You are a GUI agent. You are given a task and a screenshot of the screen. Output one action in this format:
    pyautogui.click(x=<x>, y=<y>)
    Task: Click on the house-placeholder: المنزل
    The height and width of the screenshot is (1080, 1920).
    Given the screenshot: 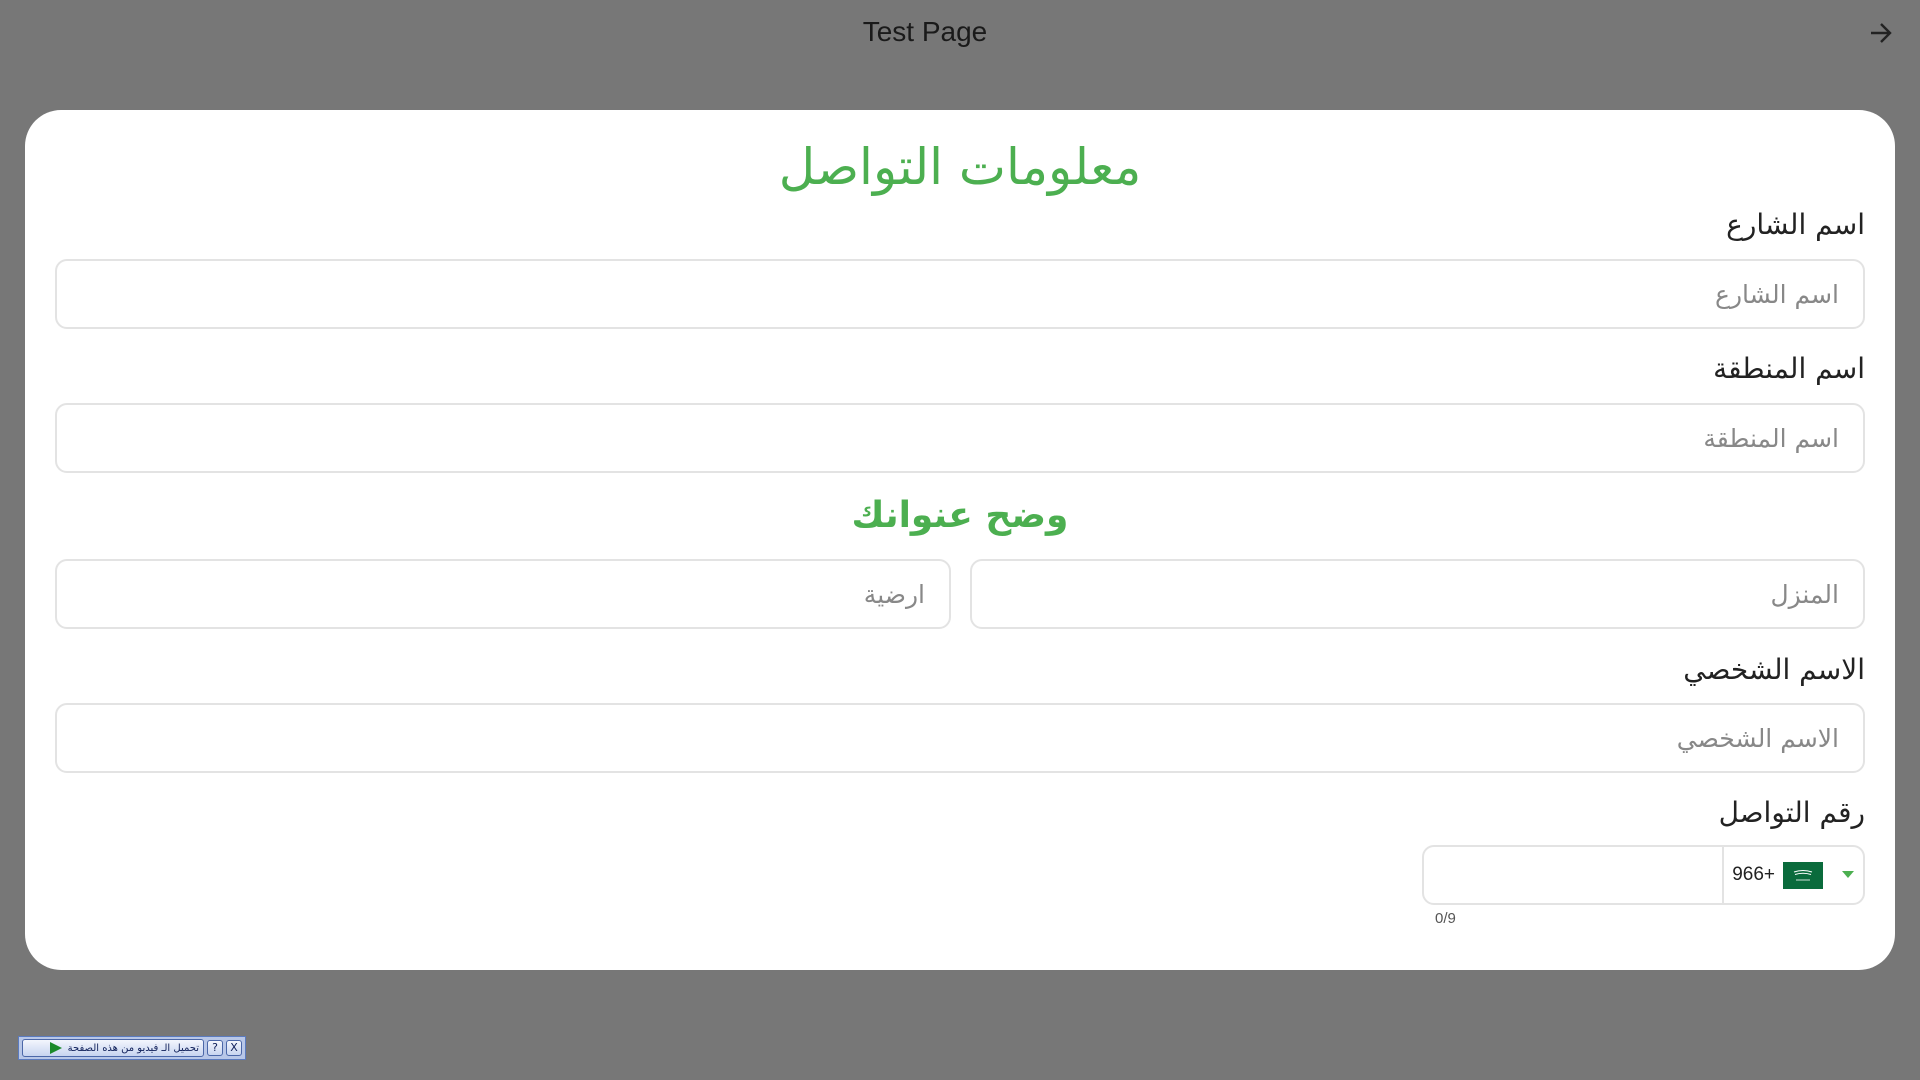 What is the action you would take?
    pyautogui.click(x=1804, y=594)
    